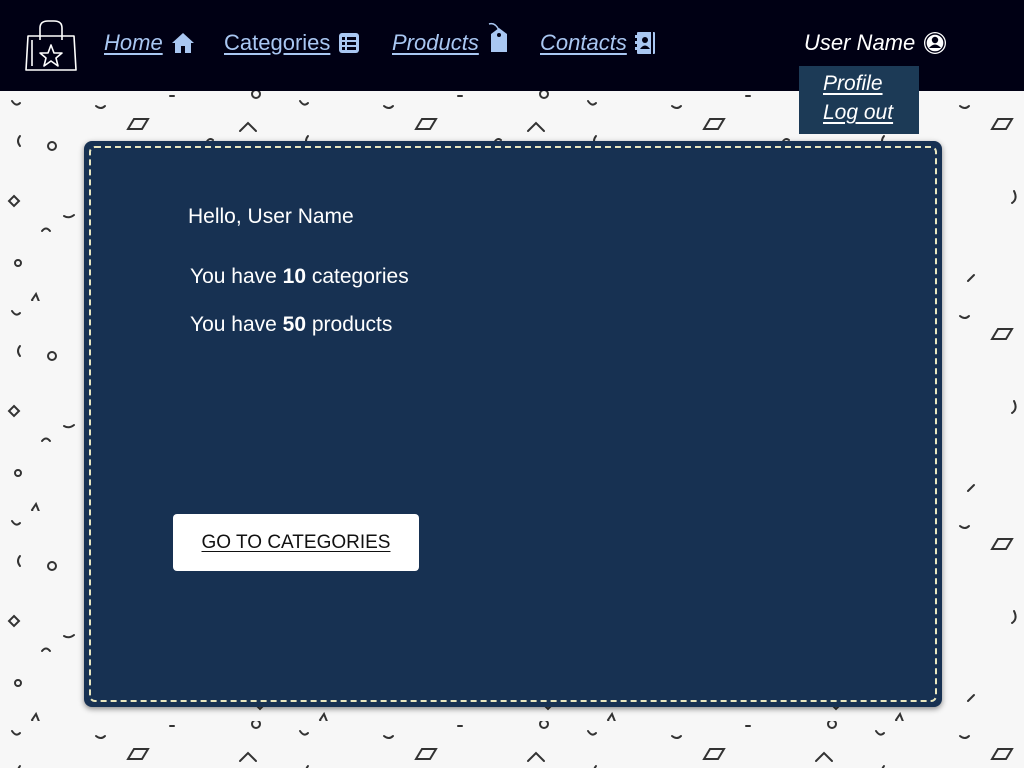 This screenshot has width=1024, height=768. What do you see at coordinates (644, 43) in the screenshot?
I see `address-book-icon` at bounding box center [644, 43].